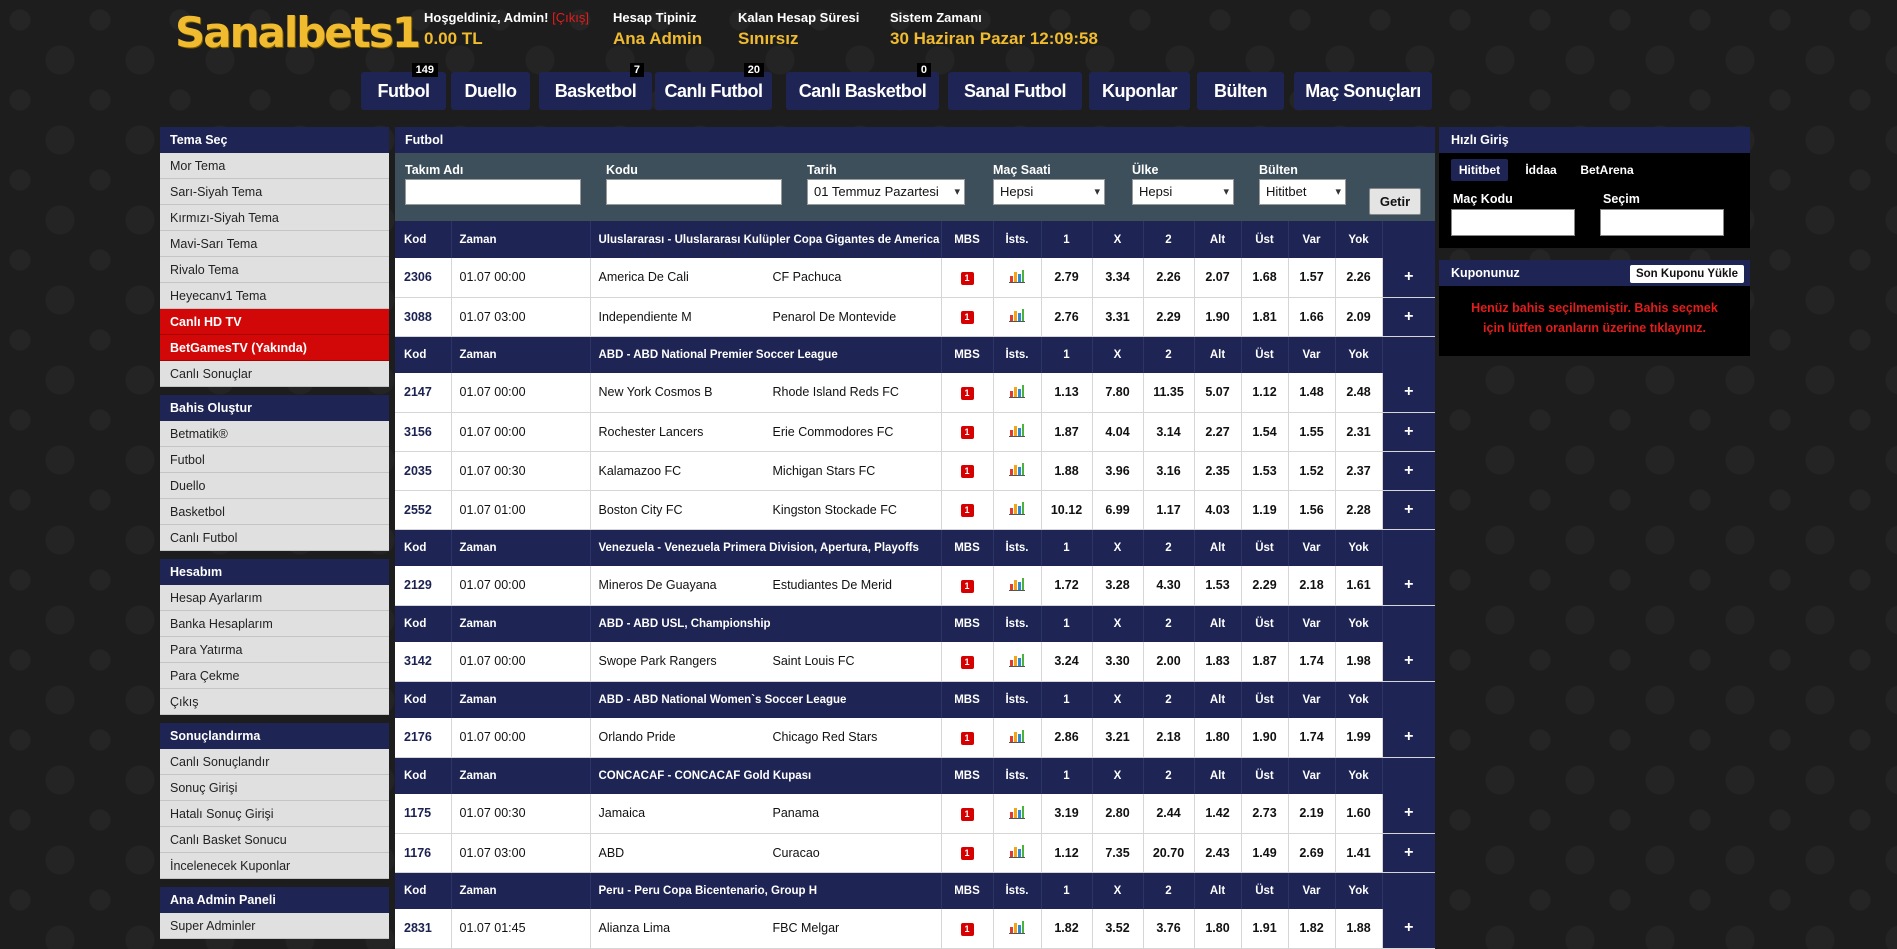 This screenshot has height=949, width=1897. What do you see at coordinates (274, 702) in the screenshot?
I see `sidebar-item: Çıkış` at bounding box center [274, 702].